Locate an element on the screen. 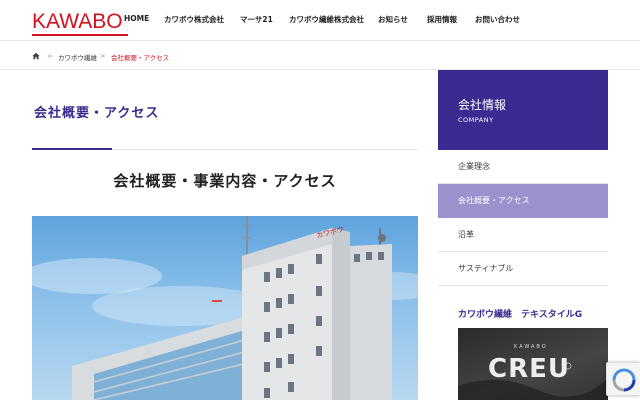 Image resolution: width=640 pixels, height=401 pixels. page-title: 会社概要・アクセス is located at coordinates (97, 113).